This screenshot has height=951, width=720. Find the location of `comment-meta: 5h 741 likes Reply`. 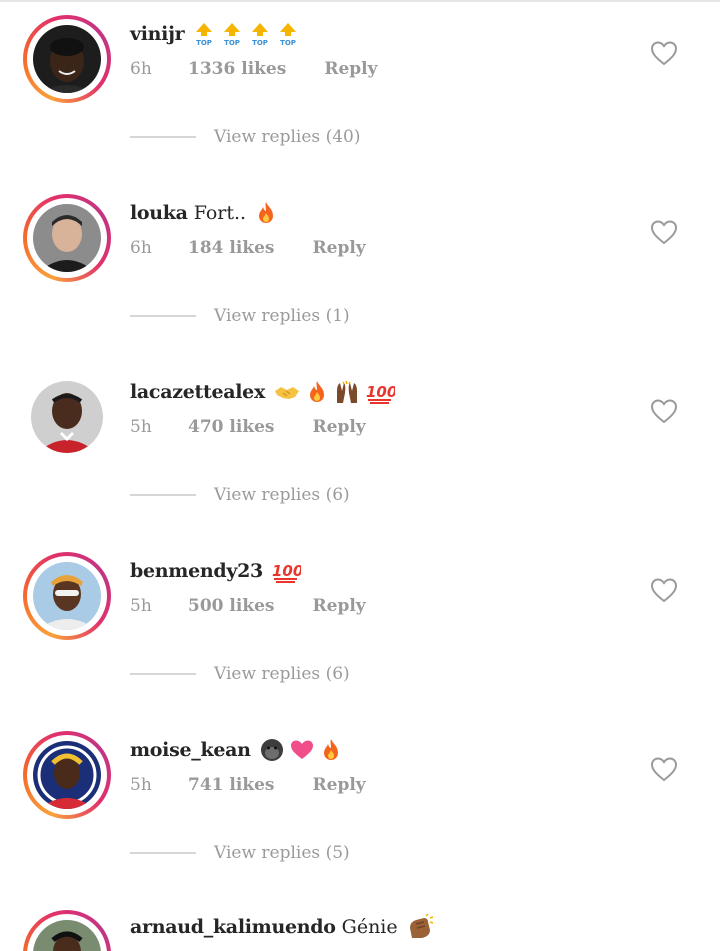

comment-meta: 5h 741 likes Reply is located at coordinates (248, 785).